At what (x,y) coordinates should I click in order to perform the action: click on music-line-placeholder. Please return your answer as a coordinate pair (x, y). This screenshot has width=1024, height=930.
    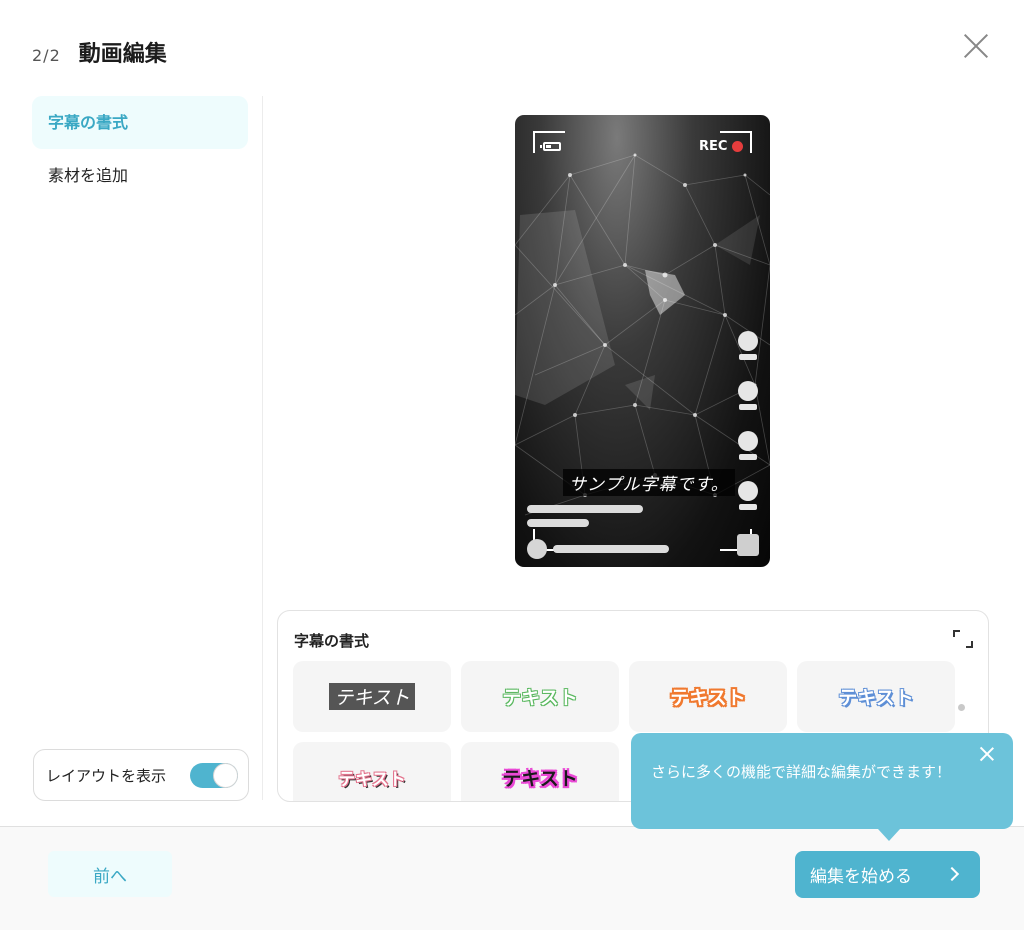
    Looking at the image, I should click on (611, 549).